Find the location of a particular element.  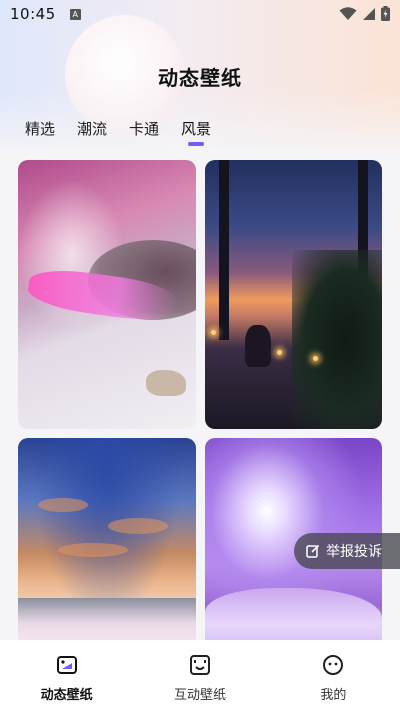

battery-icon is located at coordinates (385, 13).